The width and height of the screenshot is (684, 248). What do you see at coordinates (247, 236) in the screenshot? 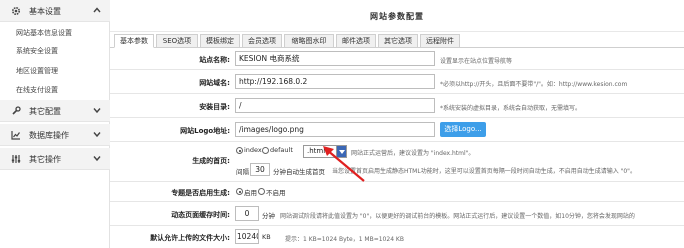
I see `max-upload-input: 10240` at bounding box center [247, 236].